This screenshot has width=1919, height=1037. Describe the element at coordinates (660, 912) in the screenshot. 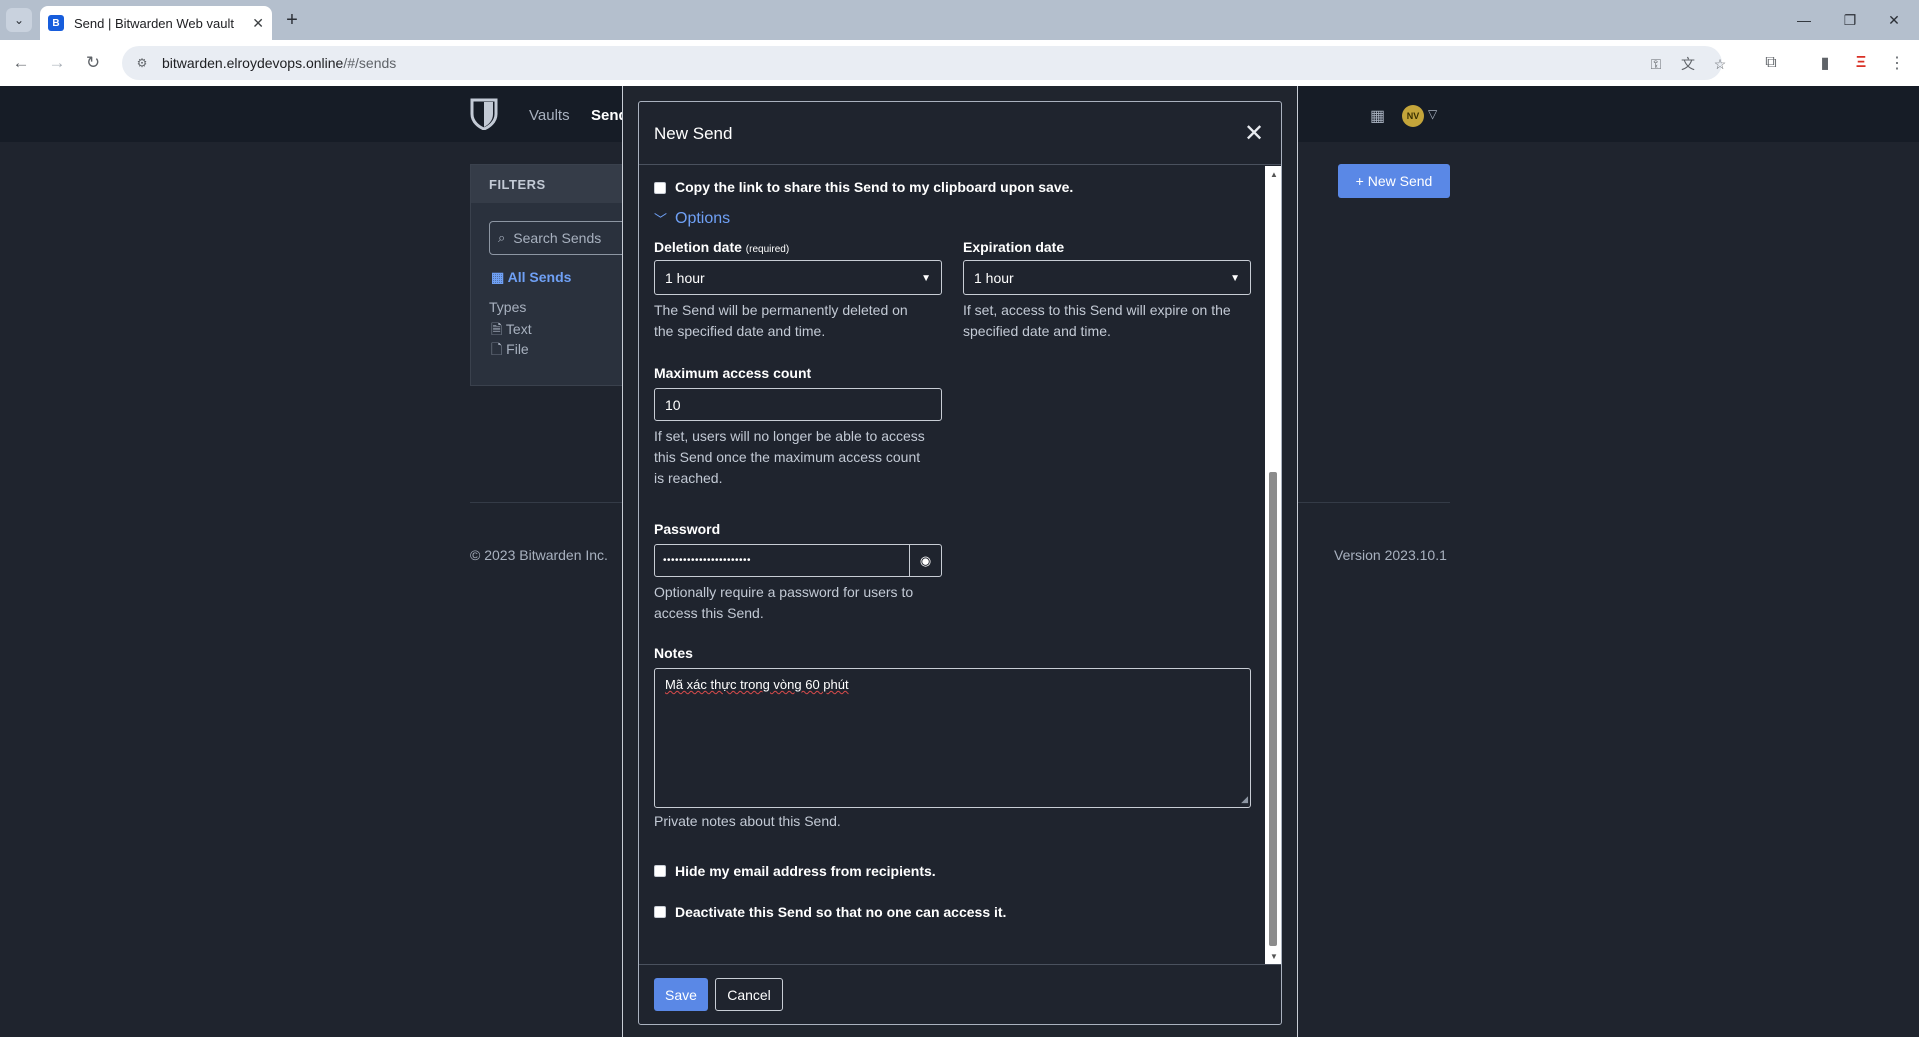

I see `deactivate-checkbox` at that location.